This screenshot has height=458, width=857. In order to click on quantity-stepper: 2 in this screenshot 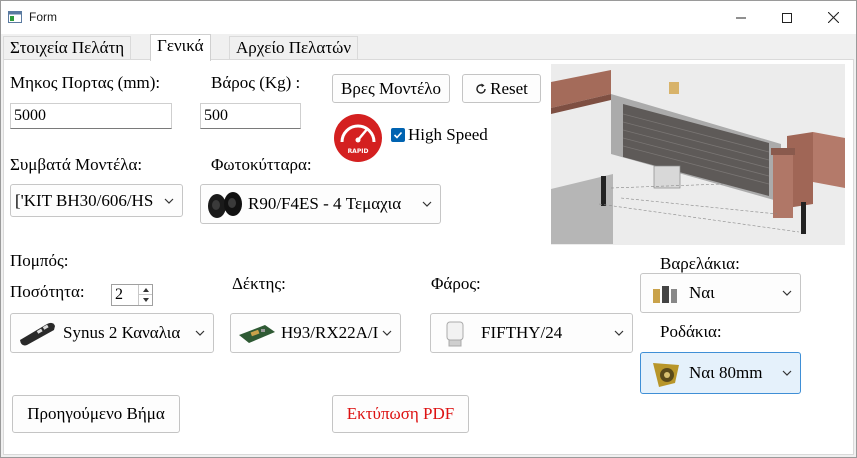, I will do `click(132, 295)`.